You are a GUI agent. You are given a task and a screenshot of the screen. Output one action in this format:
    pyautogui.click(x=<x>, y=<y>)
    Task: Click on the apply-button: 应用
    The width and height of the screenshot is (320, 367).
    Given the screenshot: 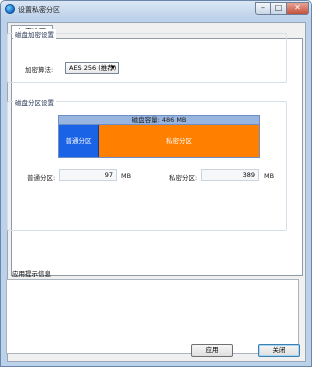 What is the action you would take?
    pyautogui.click(x=212, y=350)
    